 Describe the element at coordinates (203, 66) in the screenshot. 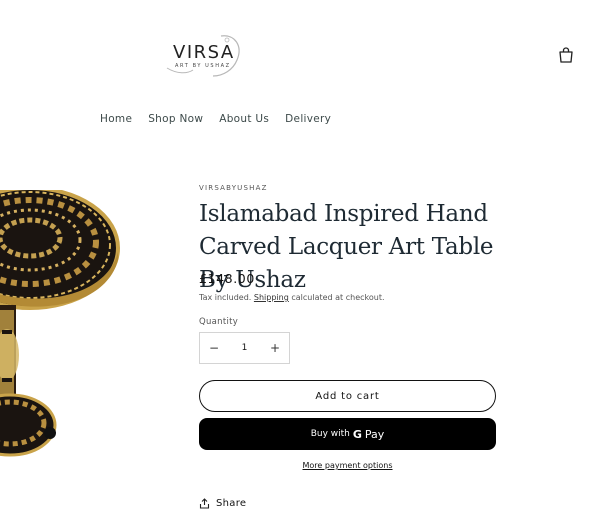

I see `logo-subtext: ART BY USHAZ` at that location.